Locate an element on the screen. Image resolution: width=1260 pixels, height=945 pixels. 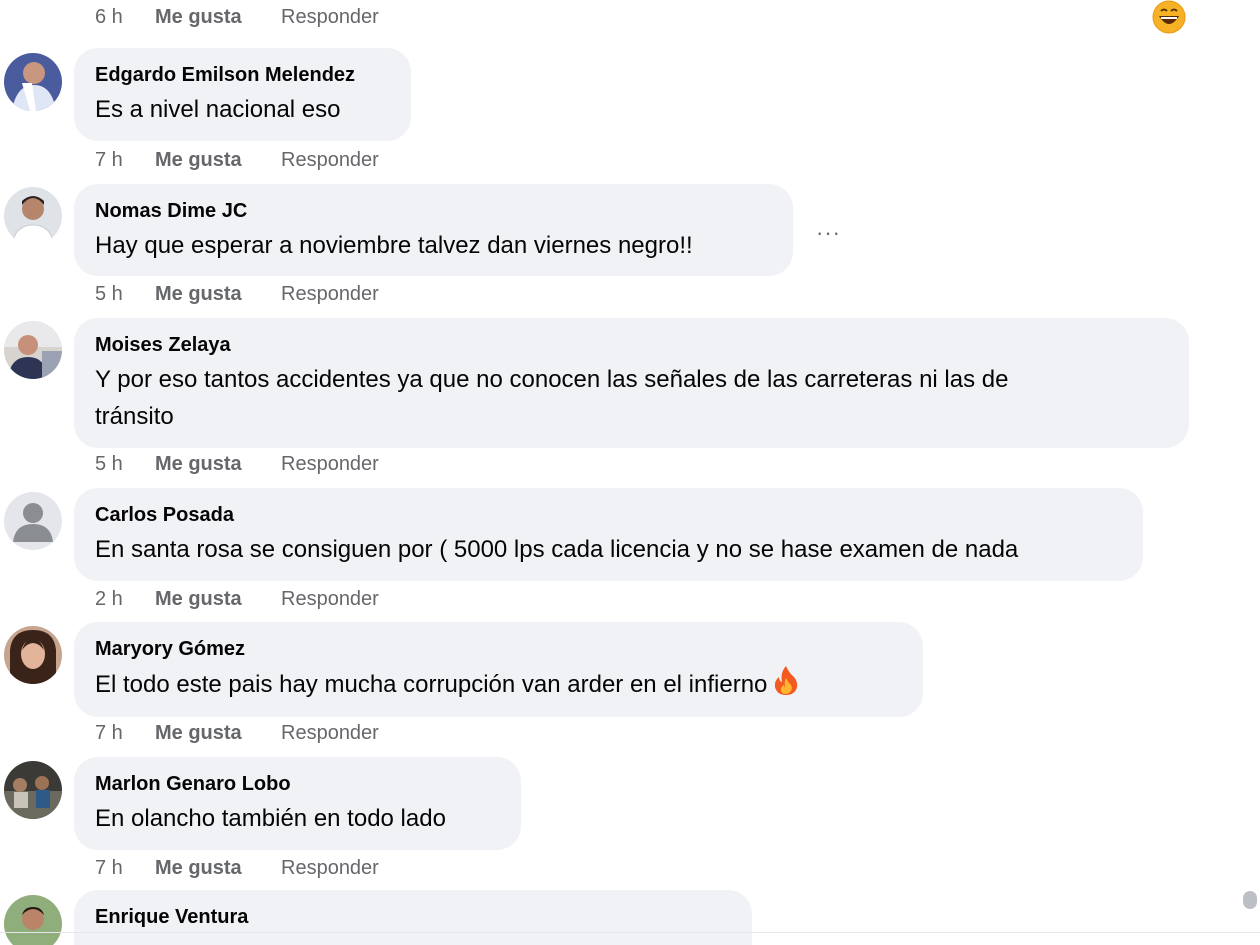
fire-icon is located at coordinates (786, 685).